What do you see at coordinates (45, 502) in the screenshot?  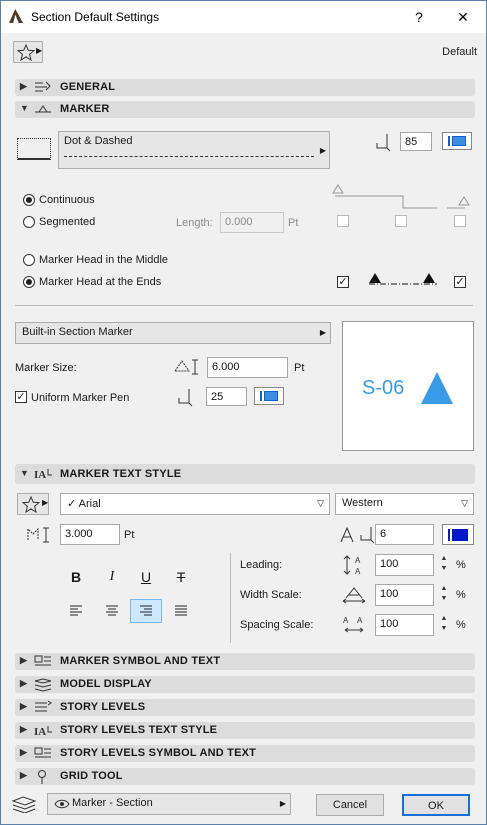 I see `font-favorites-caret-icon: ▶` at bounding box center [45, 502].